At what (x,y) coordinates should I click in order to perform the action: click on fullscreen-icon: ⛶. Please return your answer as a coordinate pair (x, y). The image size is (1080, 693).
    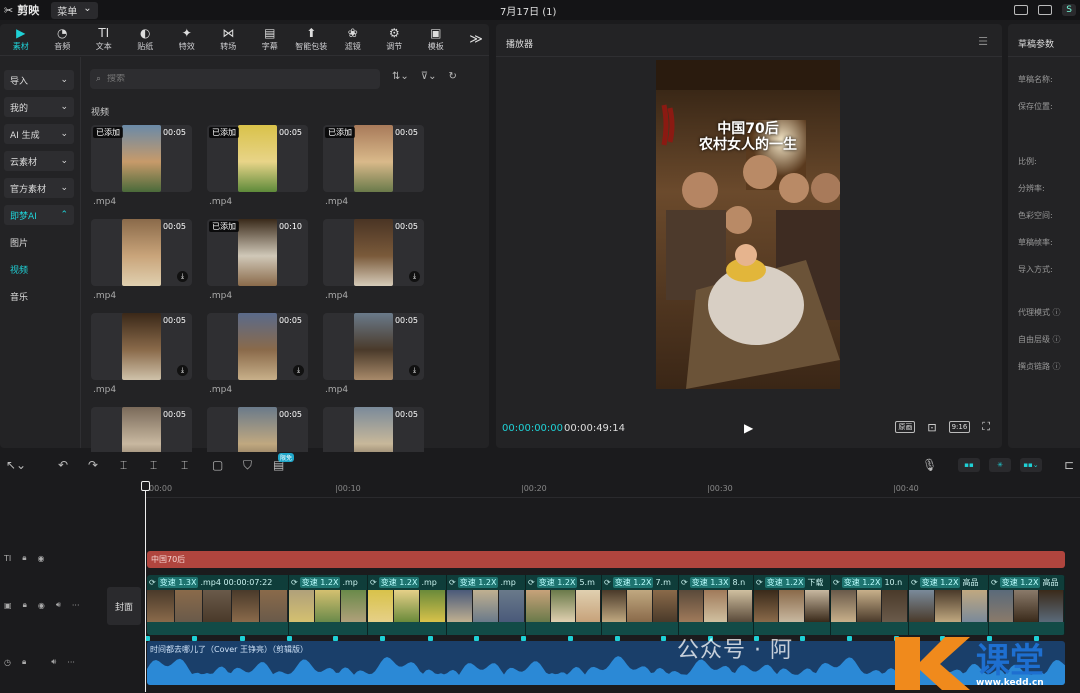
    Looking at the image, I should click on (986, 427).